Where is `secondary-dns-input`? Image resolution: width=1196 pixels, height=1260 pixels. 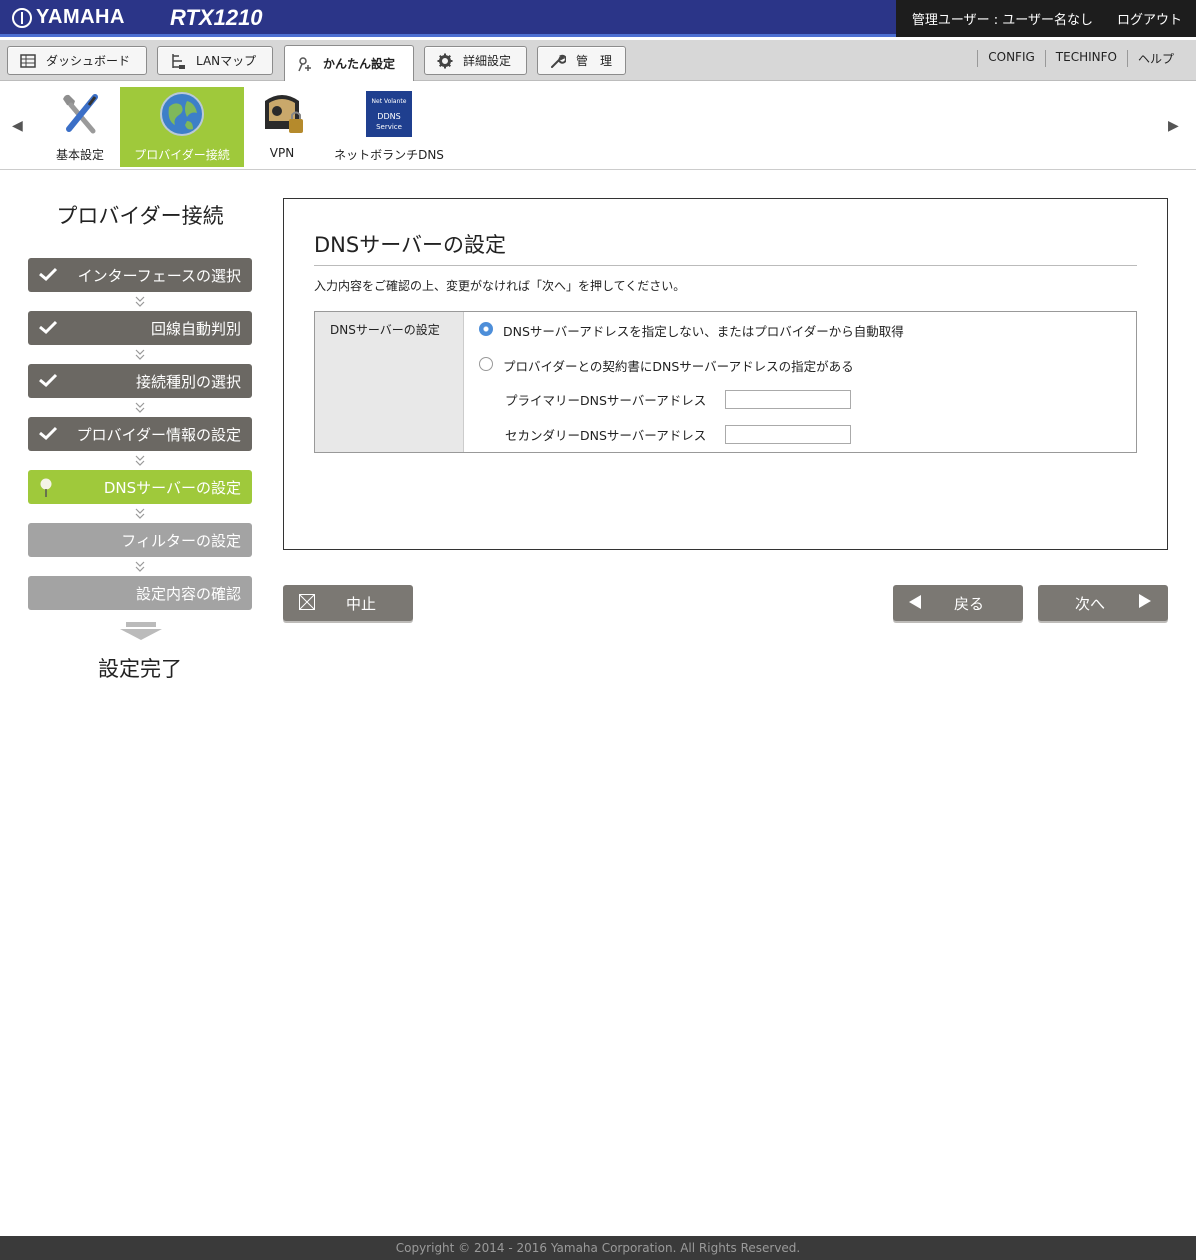
secondary-dns-input is located at coordinates (788, 434).